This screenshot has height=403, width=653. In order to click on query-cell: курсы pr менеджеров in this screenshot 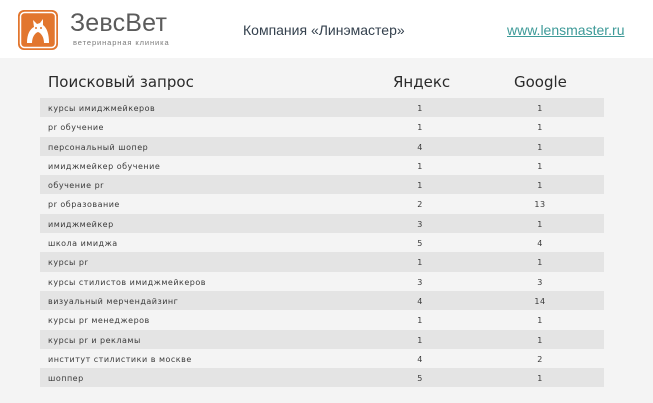, I will do `click(99, 321)`.